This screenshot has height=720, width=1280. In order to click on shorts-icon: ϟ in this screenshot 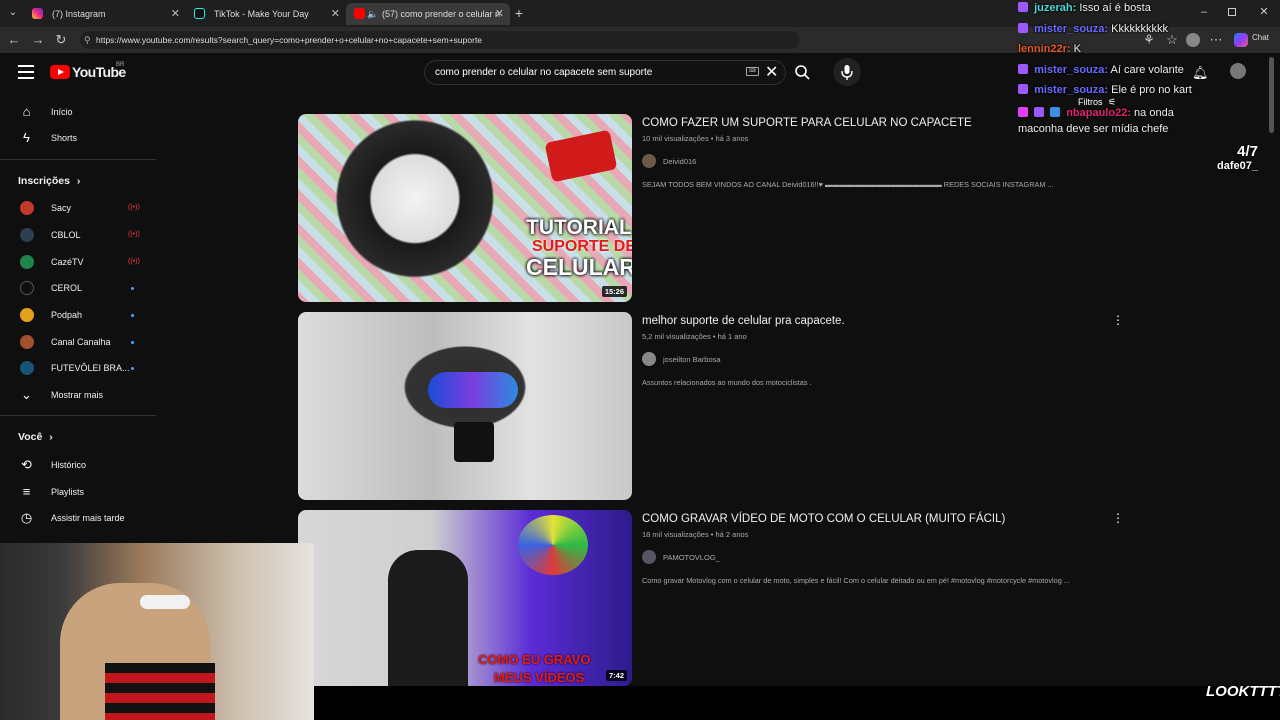, I will do `click(26, 137)`.